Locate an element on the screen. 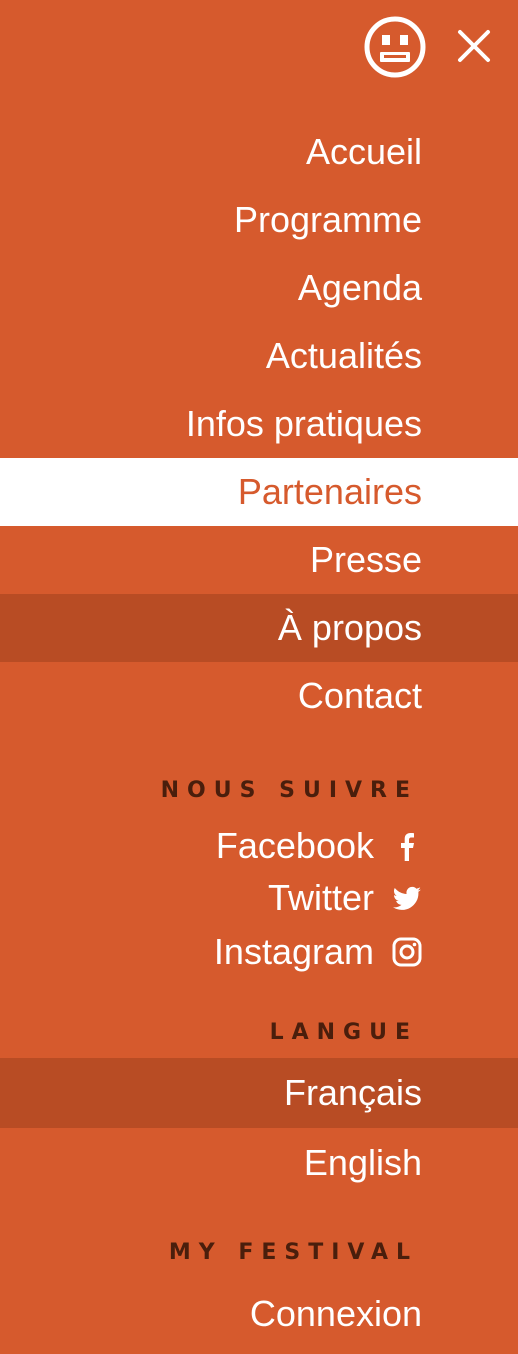 This screenshot has height=1354, width=518. top-bar is located at coordinates (259, 50).